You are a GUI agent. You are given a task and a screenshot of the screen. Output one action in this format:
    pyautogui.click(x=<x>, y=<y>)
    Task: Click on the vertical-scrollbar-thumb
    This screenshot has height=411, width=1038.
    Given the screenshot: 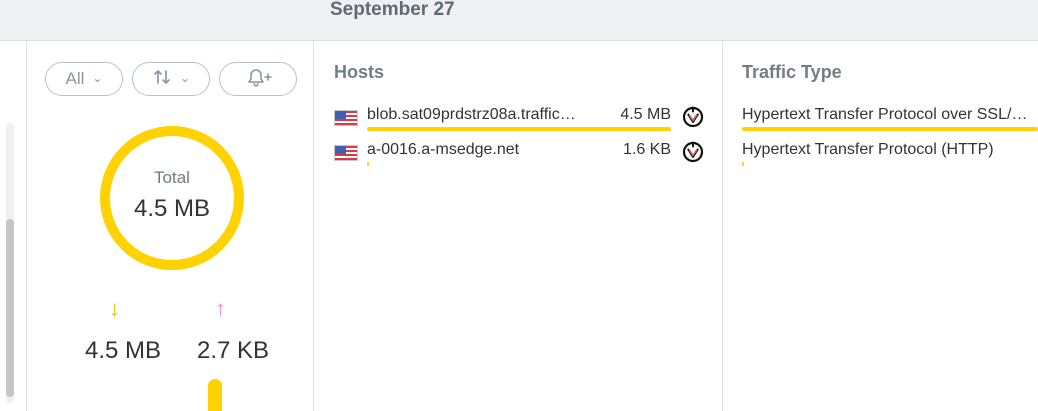 What is the action you would take?
    pyautogui.click(x=10, y=308)
    